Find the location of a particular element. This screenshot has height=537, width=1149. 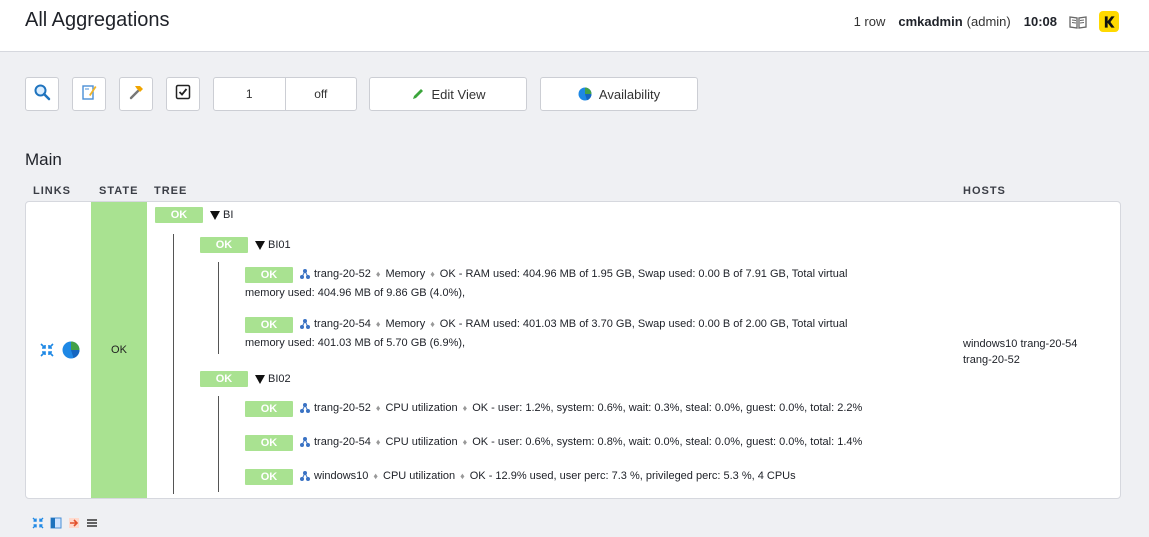

availability-button: Availability is located at coordinates (619, 94).